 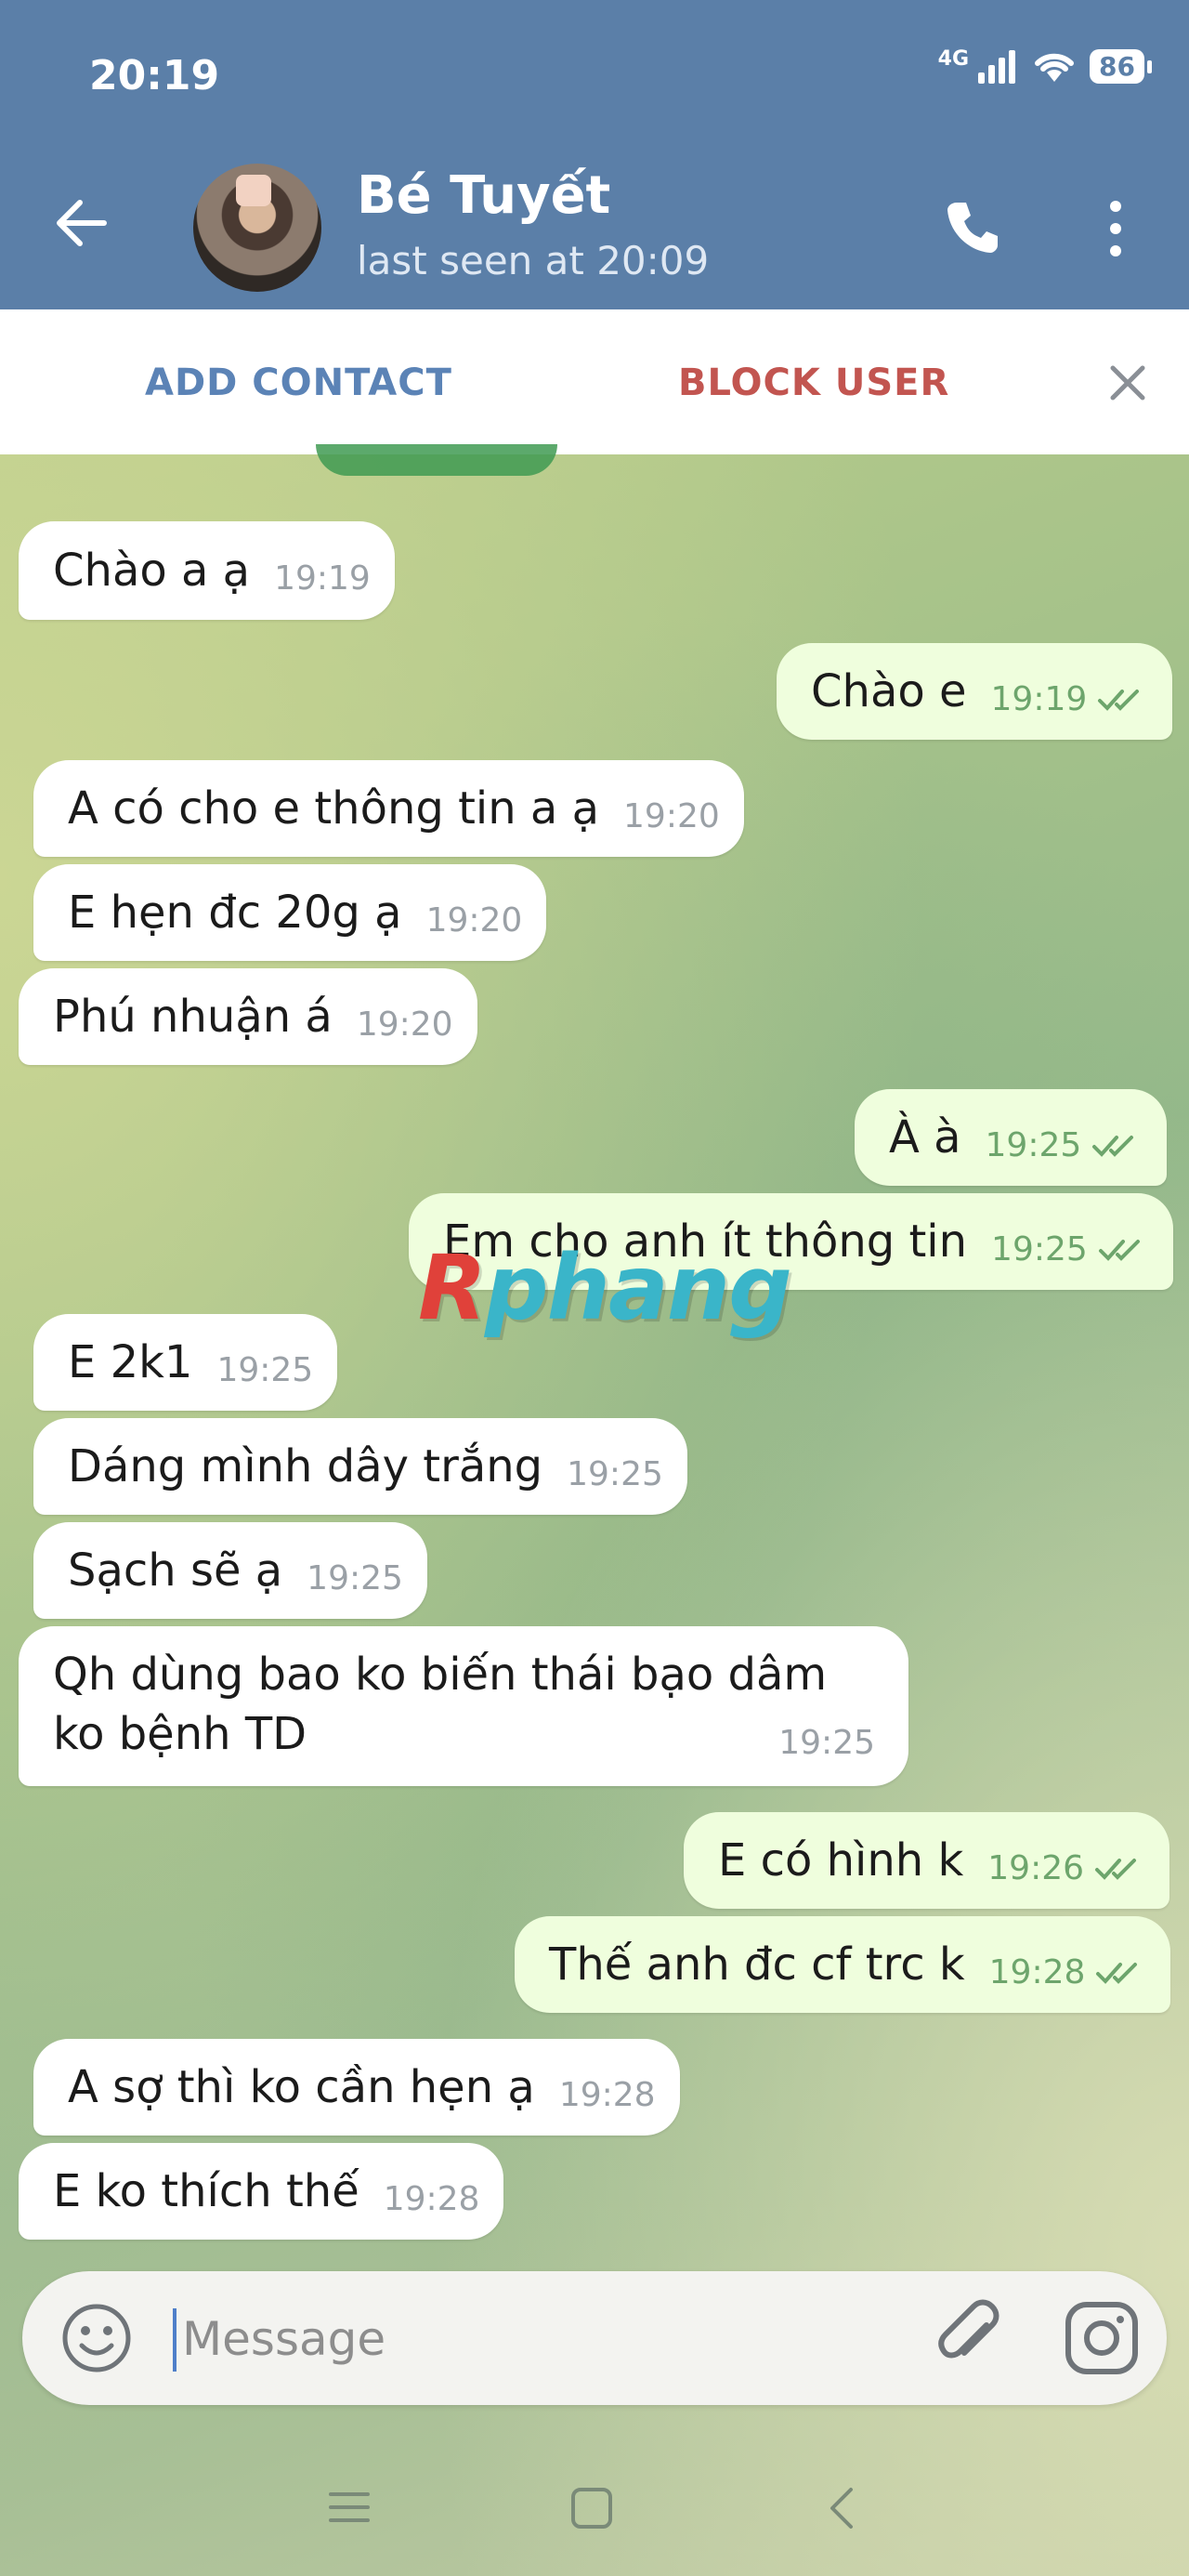 I want to click on message-text: Chào a ạ, so click(x=152, y=571).